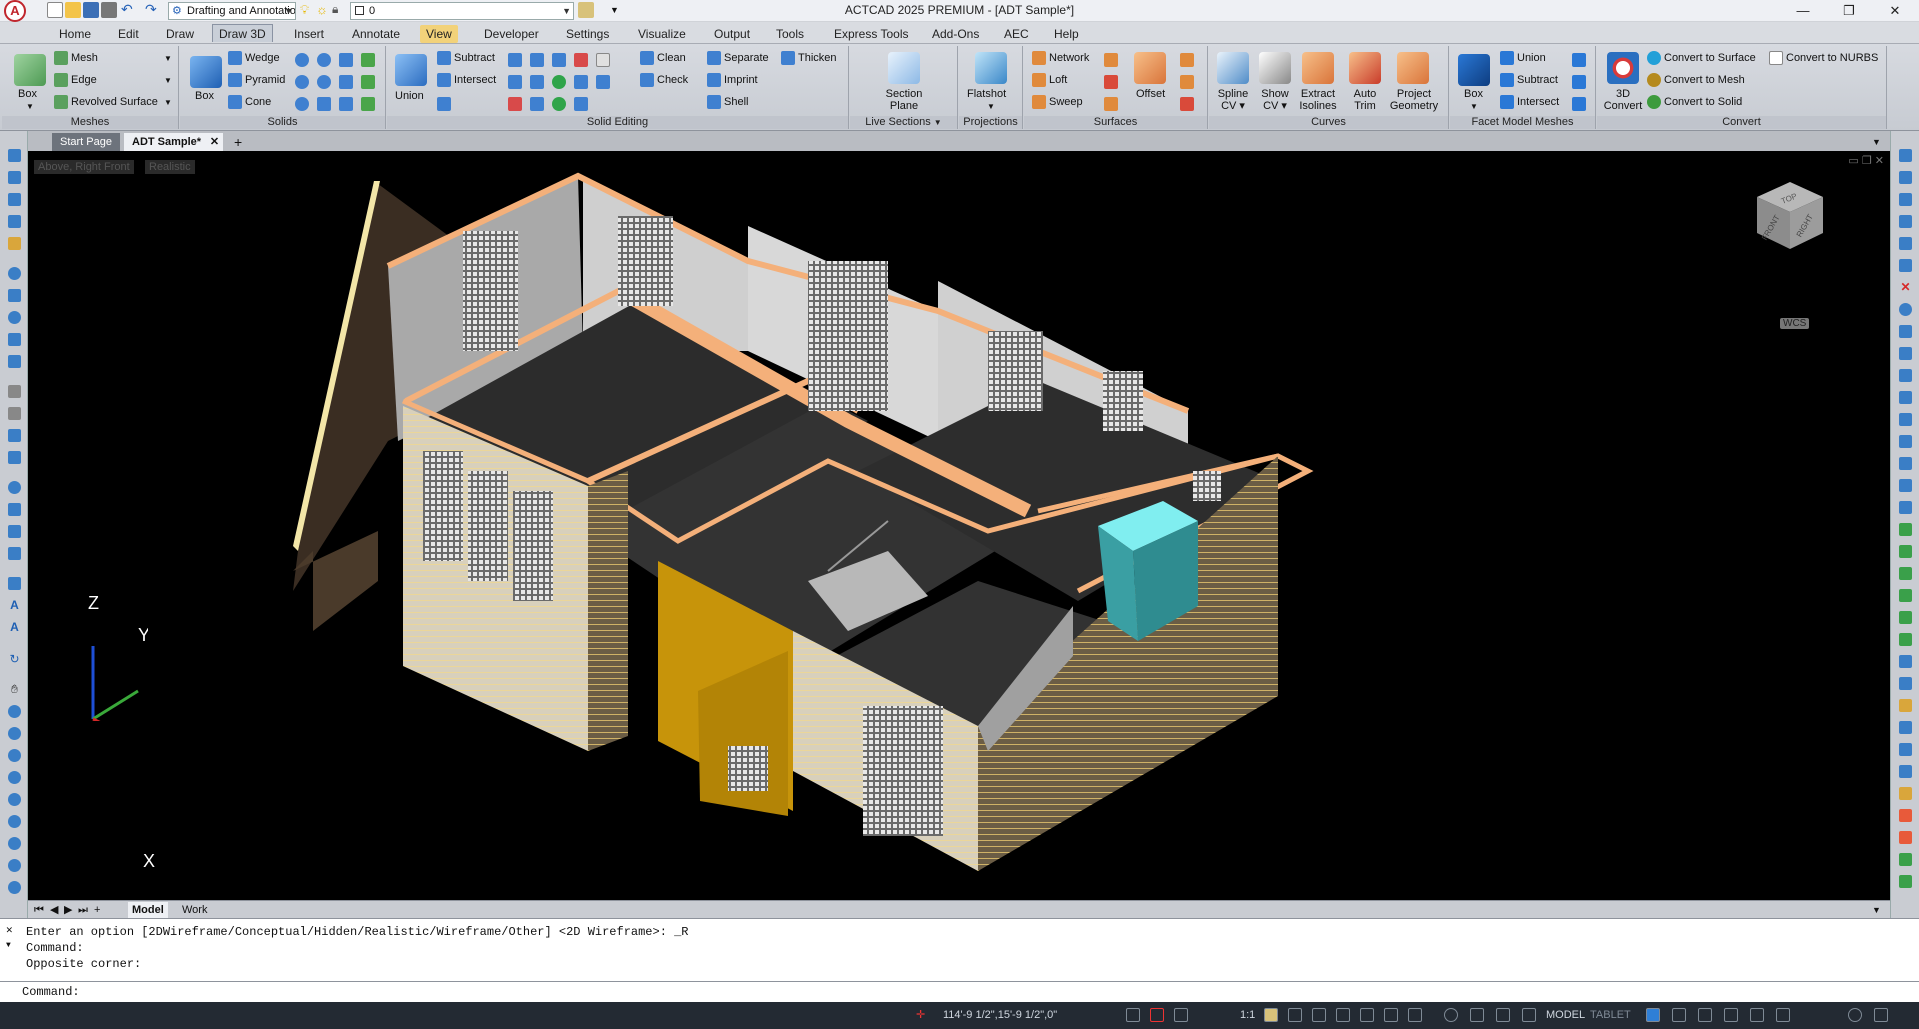 The image size is (1919, 1029). What do you see at coordinates (14, 199) in the screenshot?
I see `ray-icon` at bounding box center [14, 199].